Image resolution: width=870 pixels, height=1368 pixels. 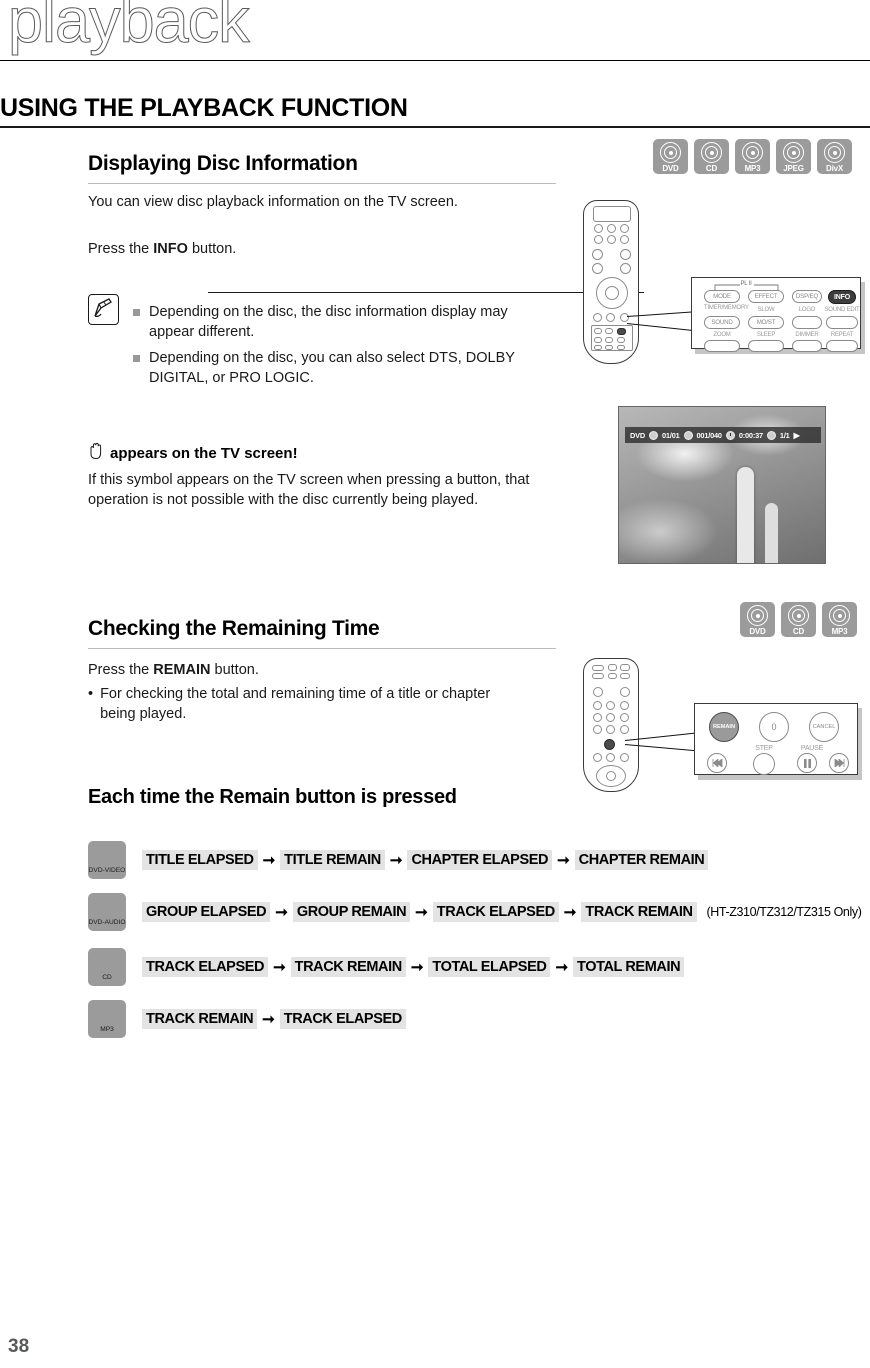 I want to click on disc-type-badges-remaining: DVD CD MP3, so click(x=798, y=619).